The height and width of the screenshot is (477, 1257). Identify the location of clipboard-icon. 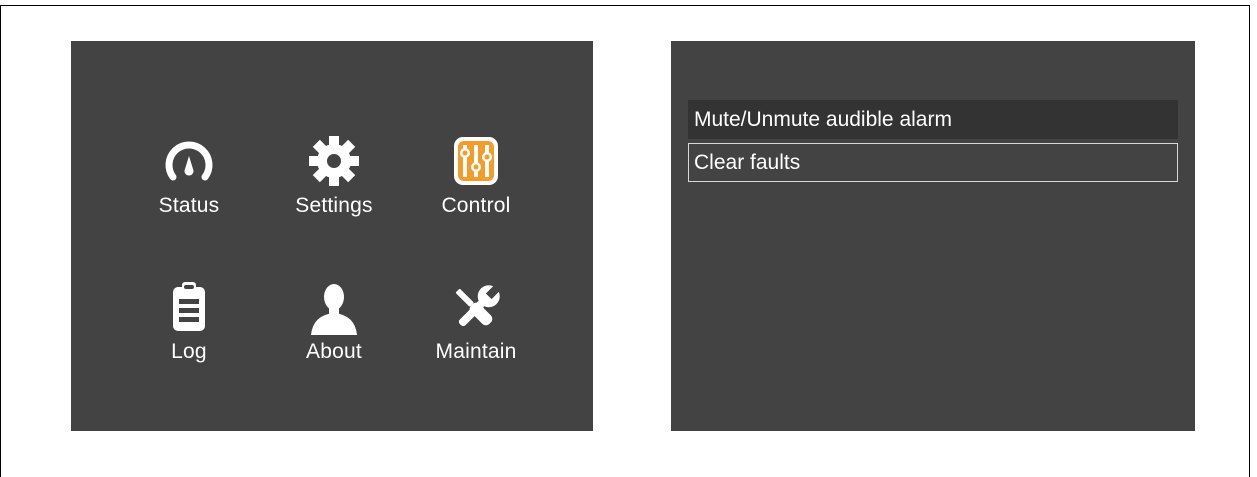
(189, 306).